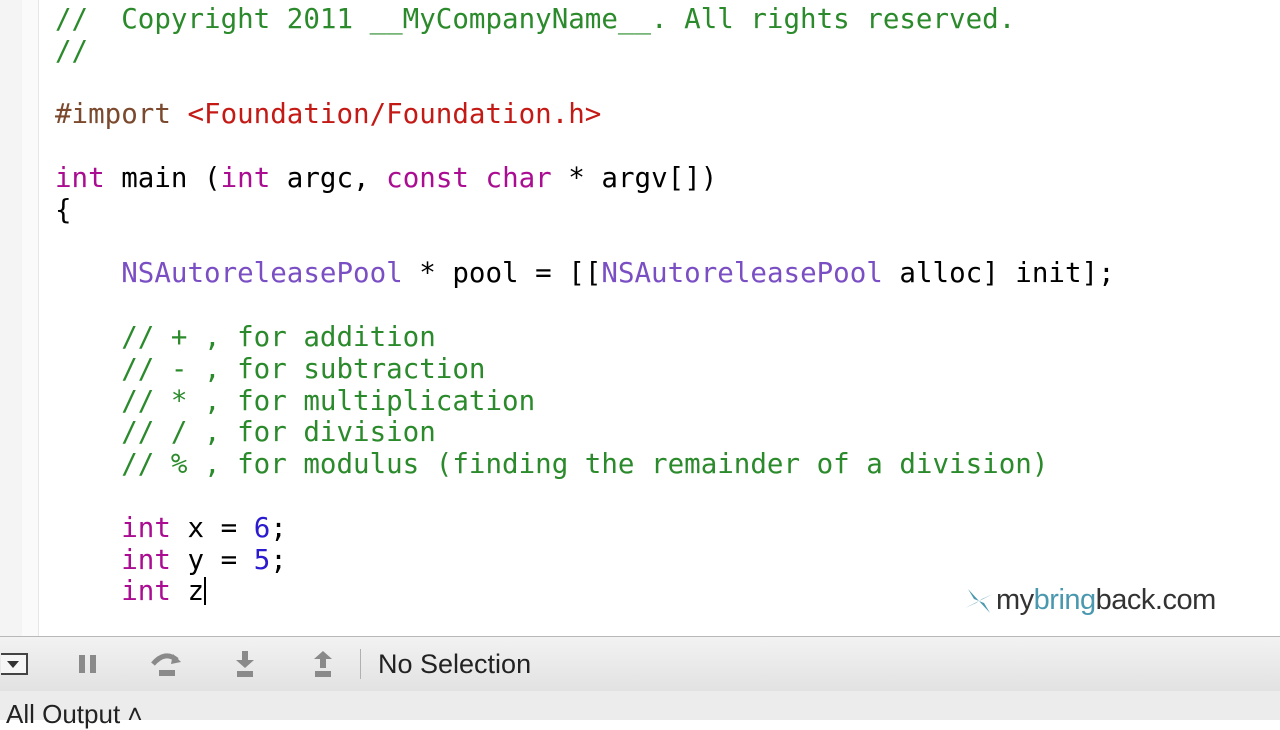 The height and width of the screenshot is (730, 1280). I want to click on code-line: int z, so click(585, 591).